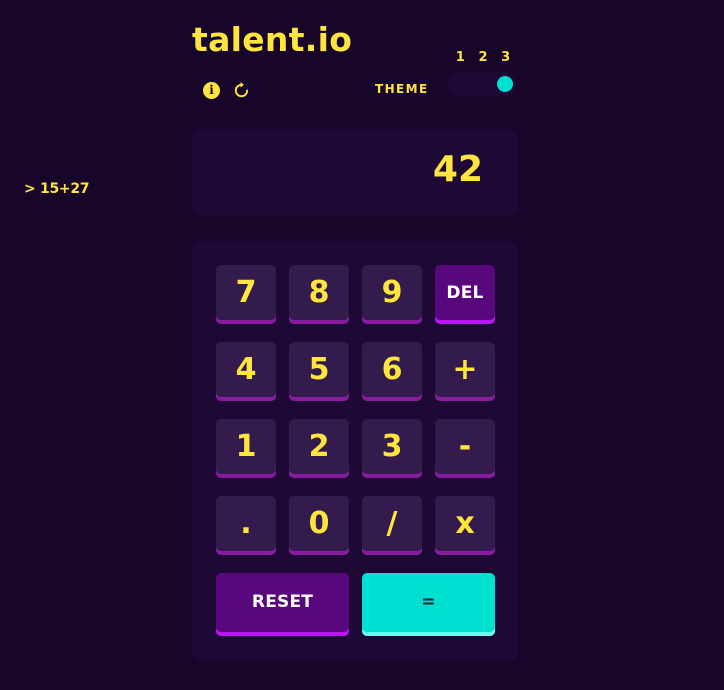 The image size is (724, 690). What do you see at coordinates (241, 90) in the screenshot?
I see `refresh-icon` at bounding box center [241, 90].